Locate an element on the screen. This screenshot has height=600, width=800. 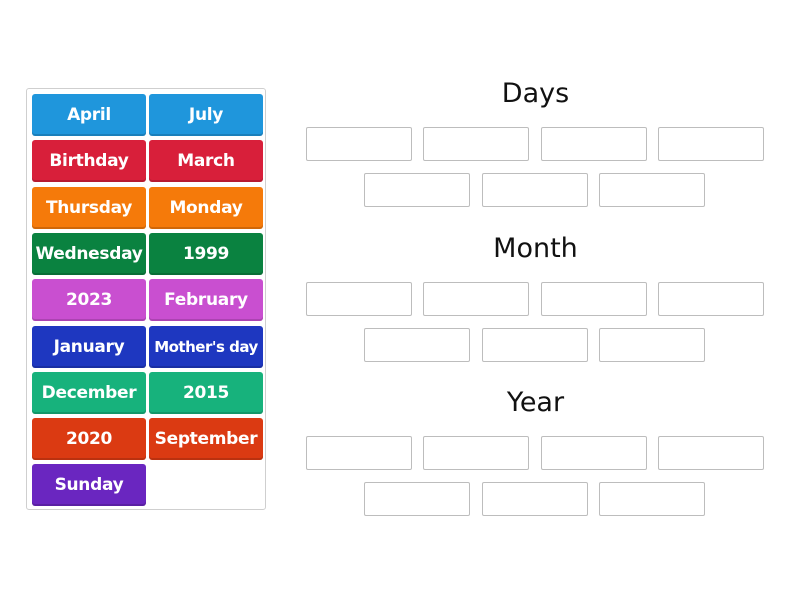
draggable-tile: April is located at coordinates (89, 115).